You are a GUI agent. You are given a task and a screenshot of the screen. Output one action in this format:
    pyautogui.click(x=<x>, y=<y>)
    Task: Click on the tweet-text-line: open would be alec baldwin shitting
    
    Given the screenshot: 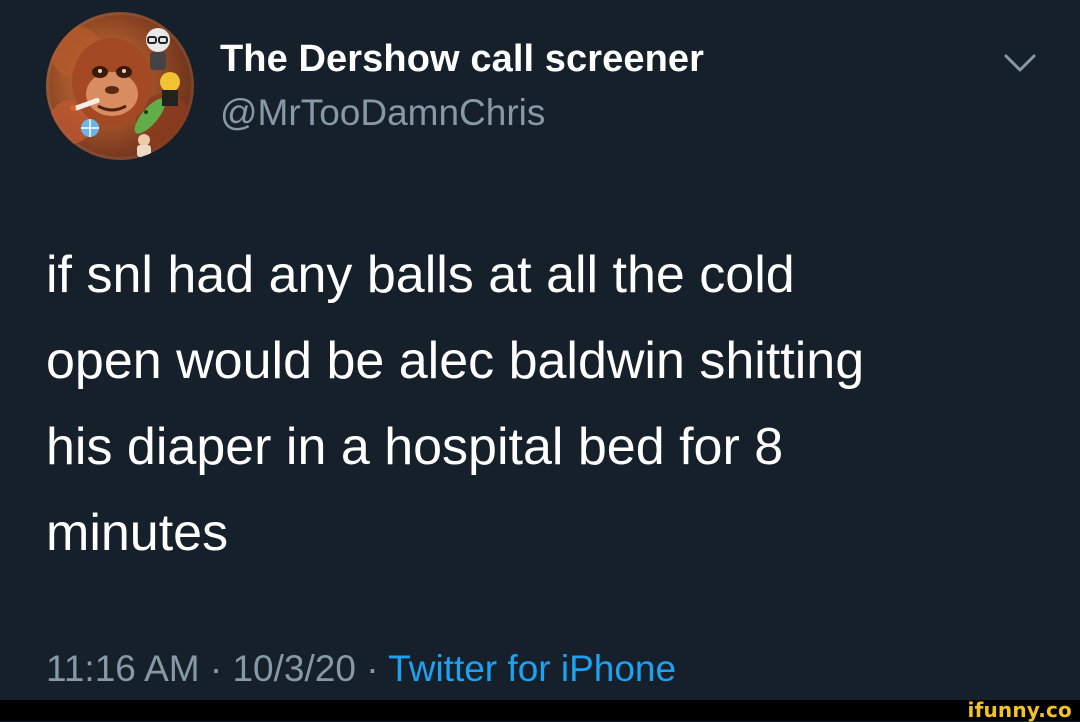 What is the action you would take?
    pyautogui.click(x=455, y=361)
    